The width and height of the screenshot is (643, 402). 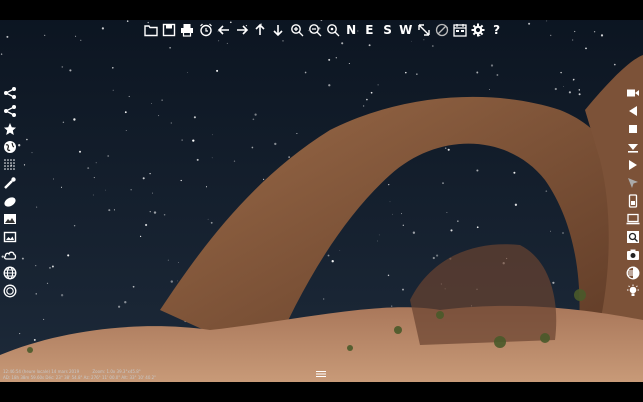 I want to click on arrow-left-icon, so click(x=223, y=30).